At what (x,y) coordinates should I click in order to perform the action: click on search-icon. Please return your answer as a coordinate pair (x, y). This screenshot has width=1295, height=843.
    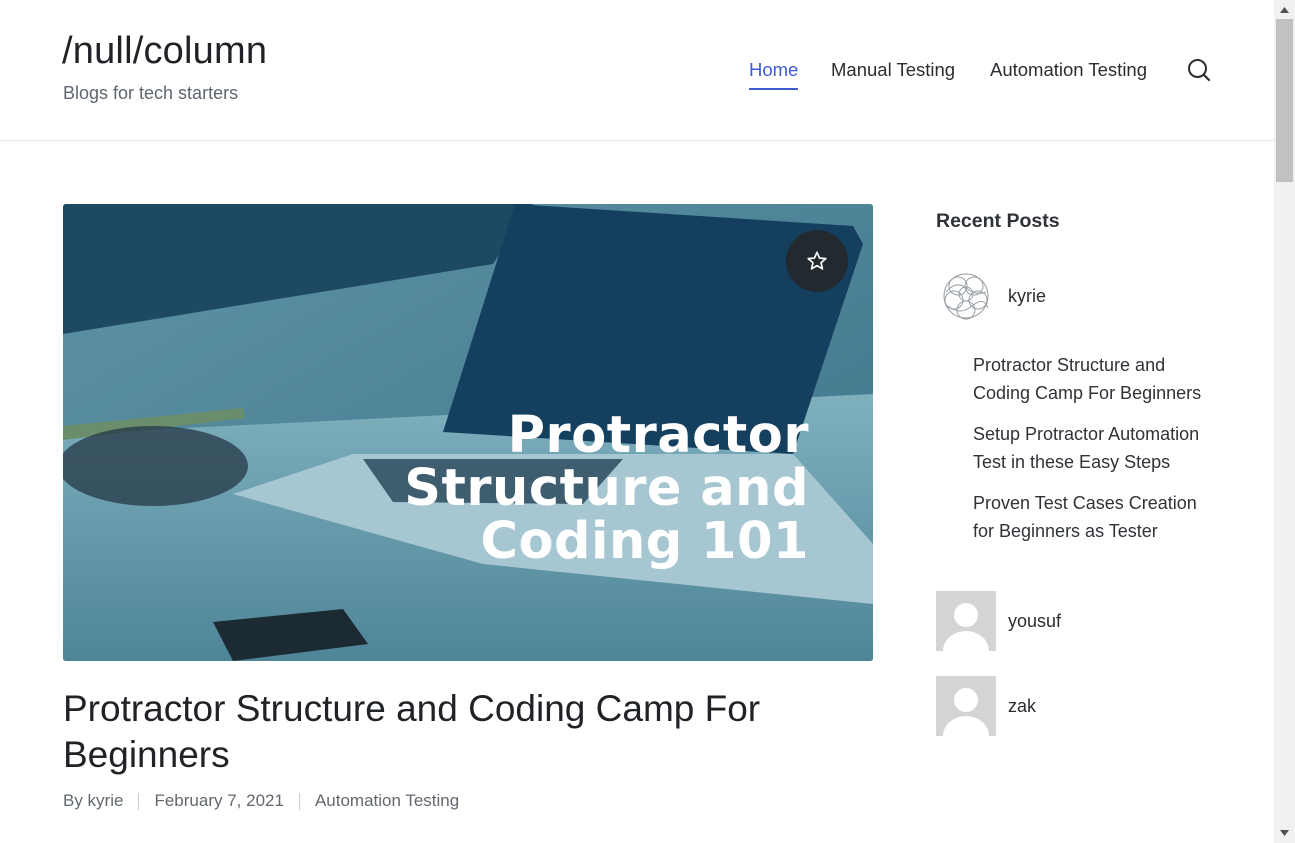
    Looking at the image, I should click on (1199, 70).